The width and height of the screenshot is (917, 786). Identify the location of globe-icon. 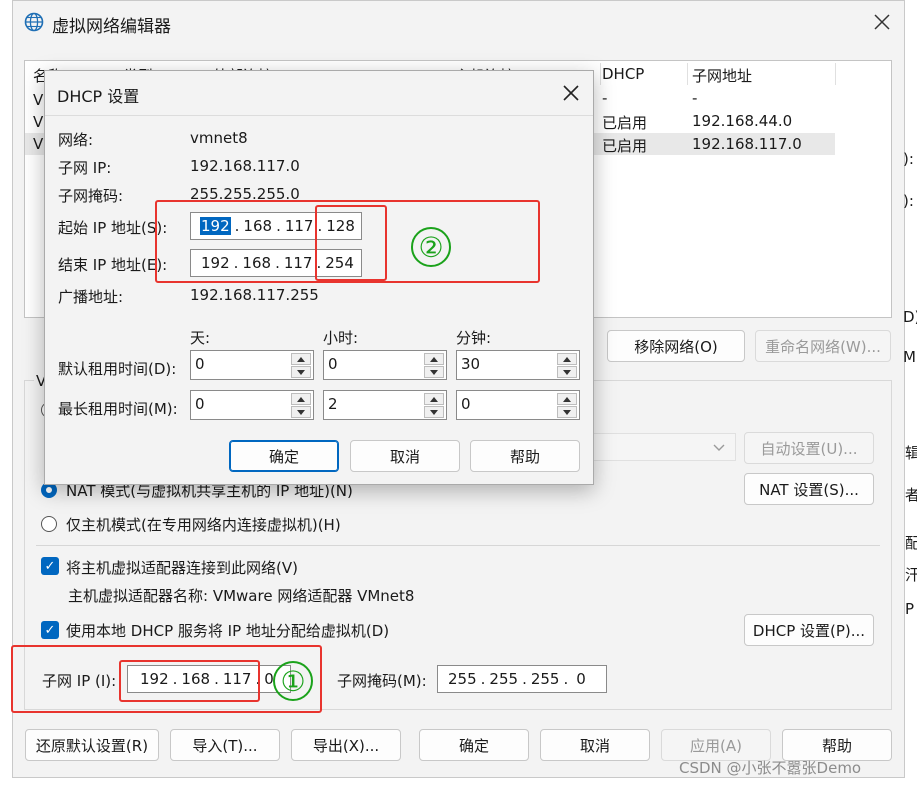
(34, 22).